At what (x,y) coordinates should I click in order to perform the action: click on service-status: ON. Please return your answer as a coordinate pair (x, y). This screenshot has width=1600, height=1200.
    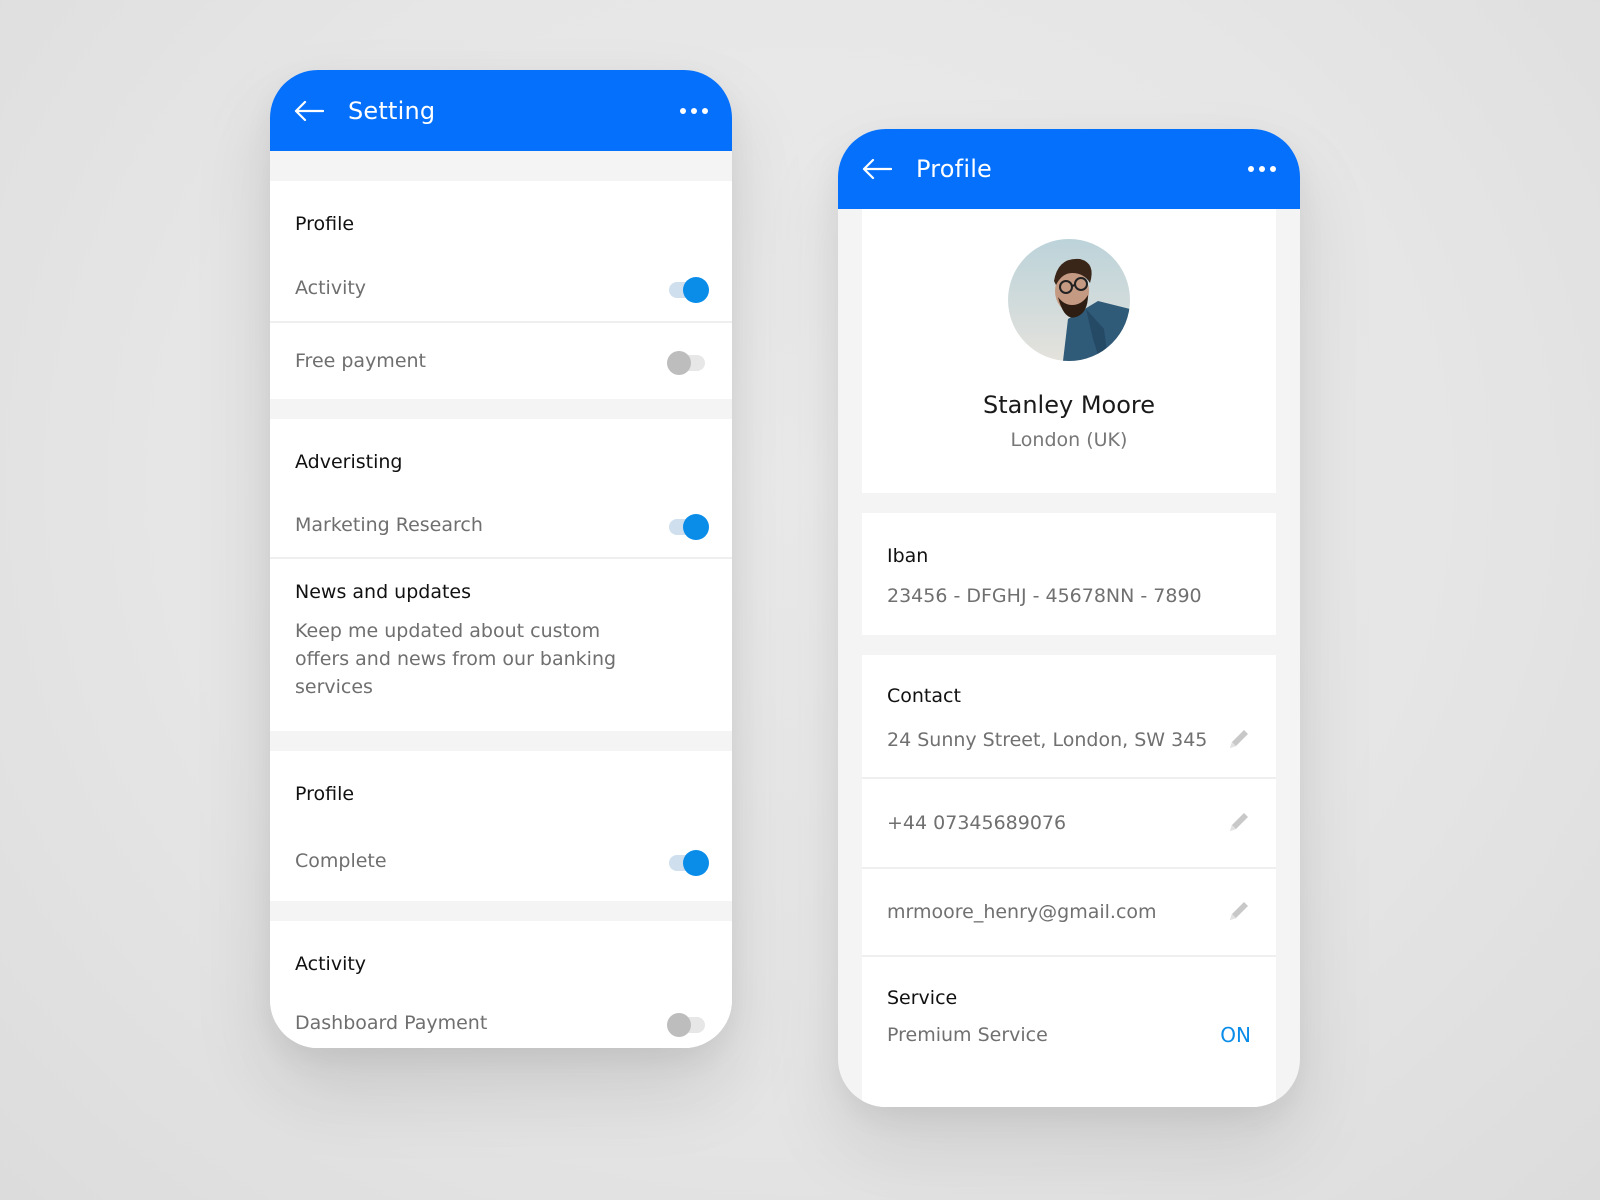
    Looking at the image, I should click on (1235, 1035).